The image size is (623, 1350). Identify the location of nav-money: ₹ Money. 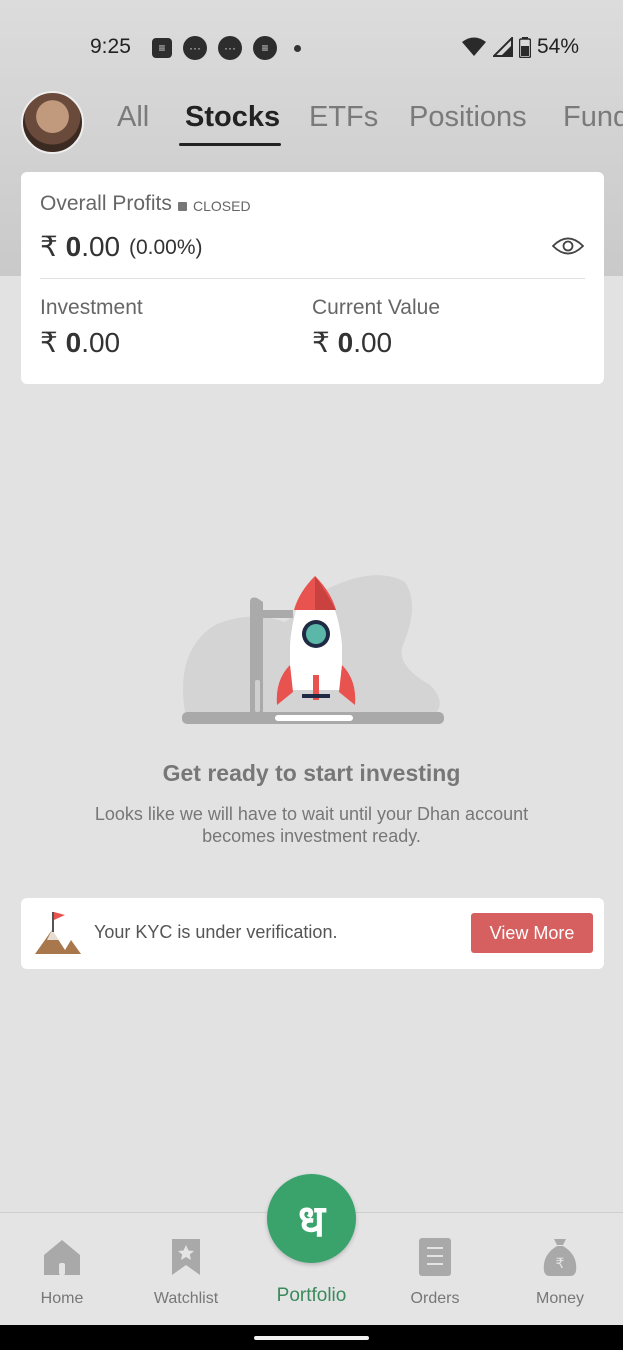
(560, 1272).